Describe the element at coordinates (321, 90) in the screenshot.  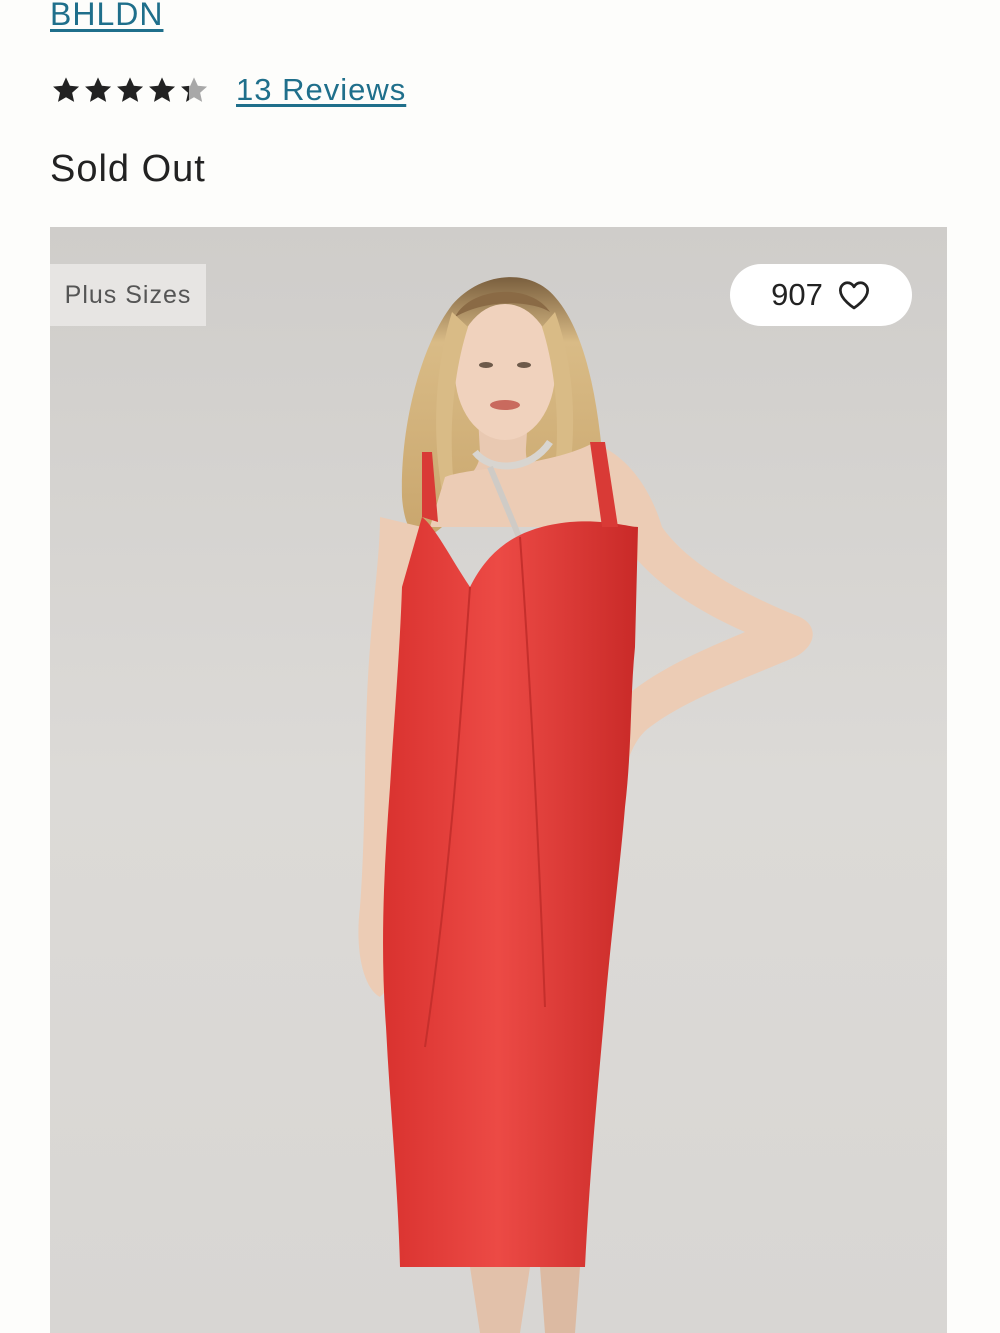
I see `reviews-link: 13 Reviews` at that location.